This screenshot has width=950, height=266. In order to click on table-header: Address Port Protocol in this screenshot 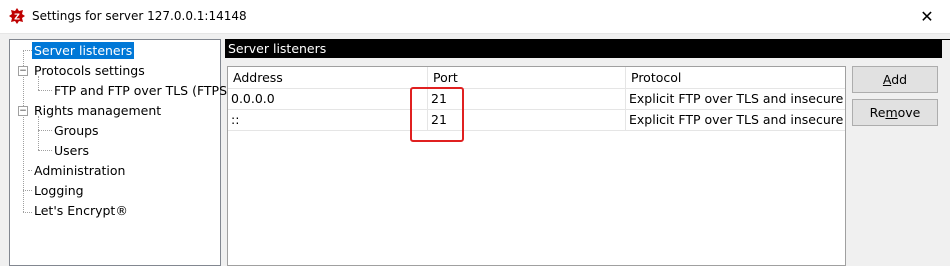, I will do `click(536, 78)`.